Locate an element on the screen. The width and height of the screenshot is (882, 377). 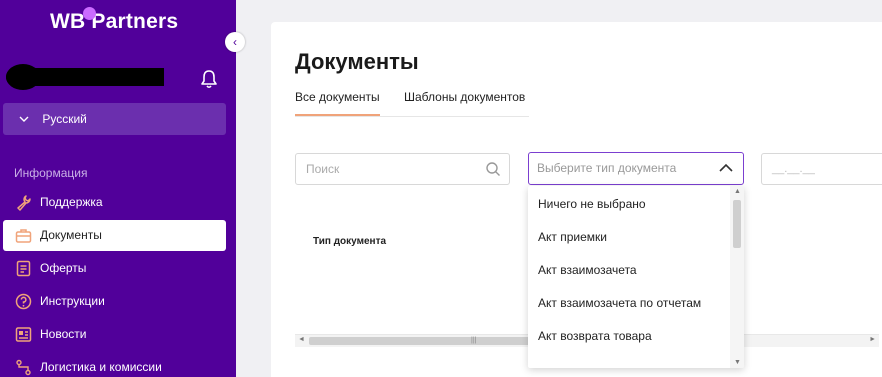
sidebar-collapse-button: ‹ is located at coordinates (235, 42).